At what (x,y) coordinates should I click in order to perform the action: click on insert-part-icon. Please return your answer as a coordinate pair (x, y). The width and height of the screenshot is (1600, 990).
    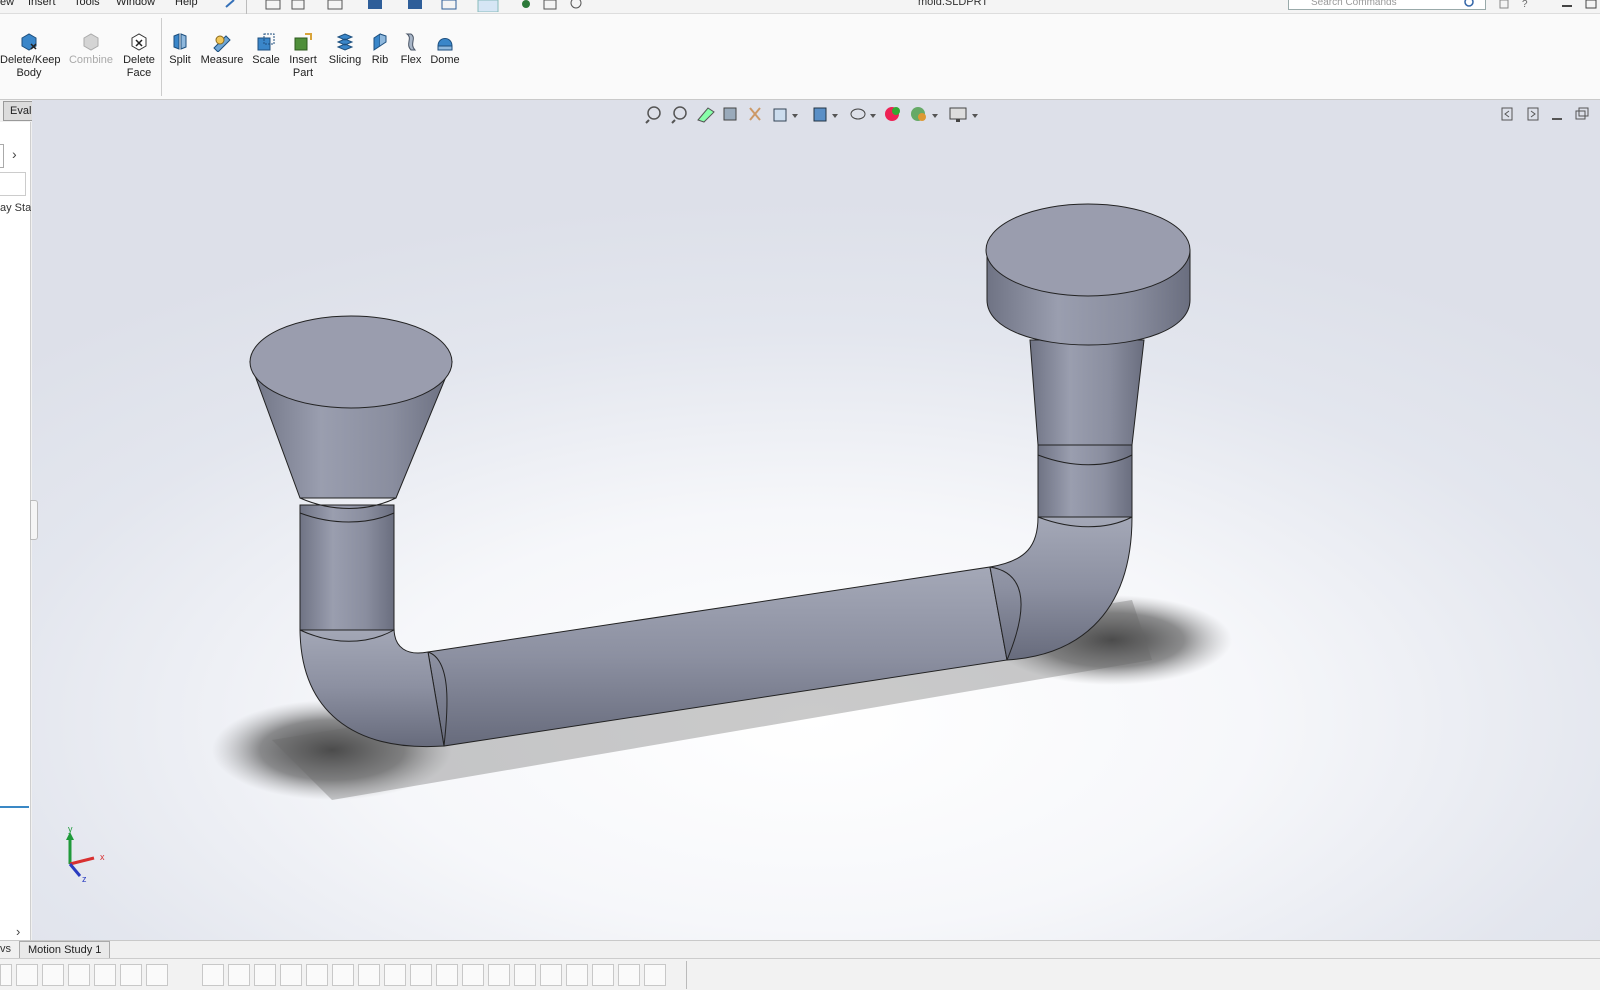
    Looking at the image, I should click on (303, 42).